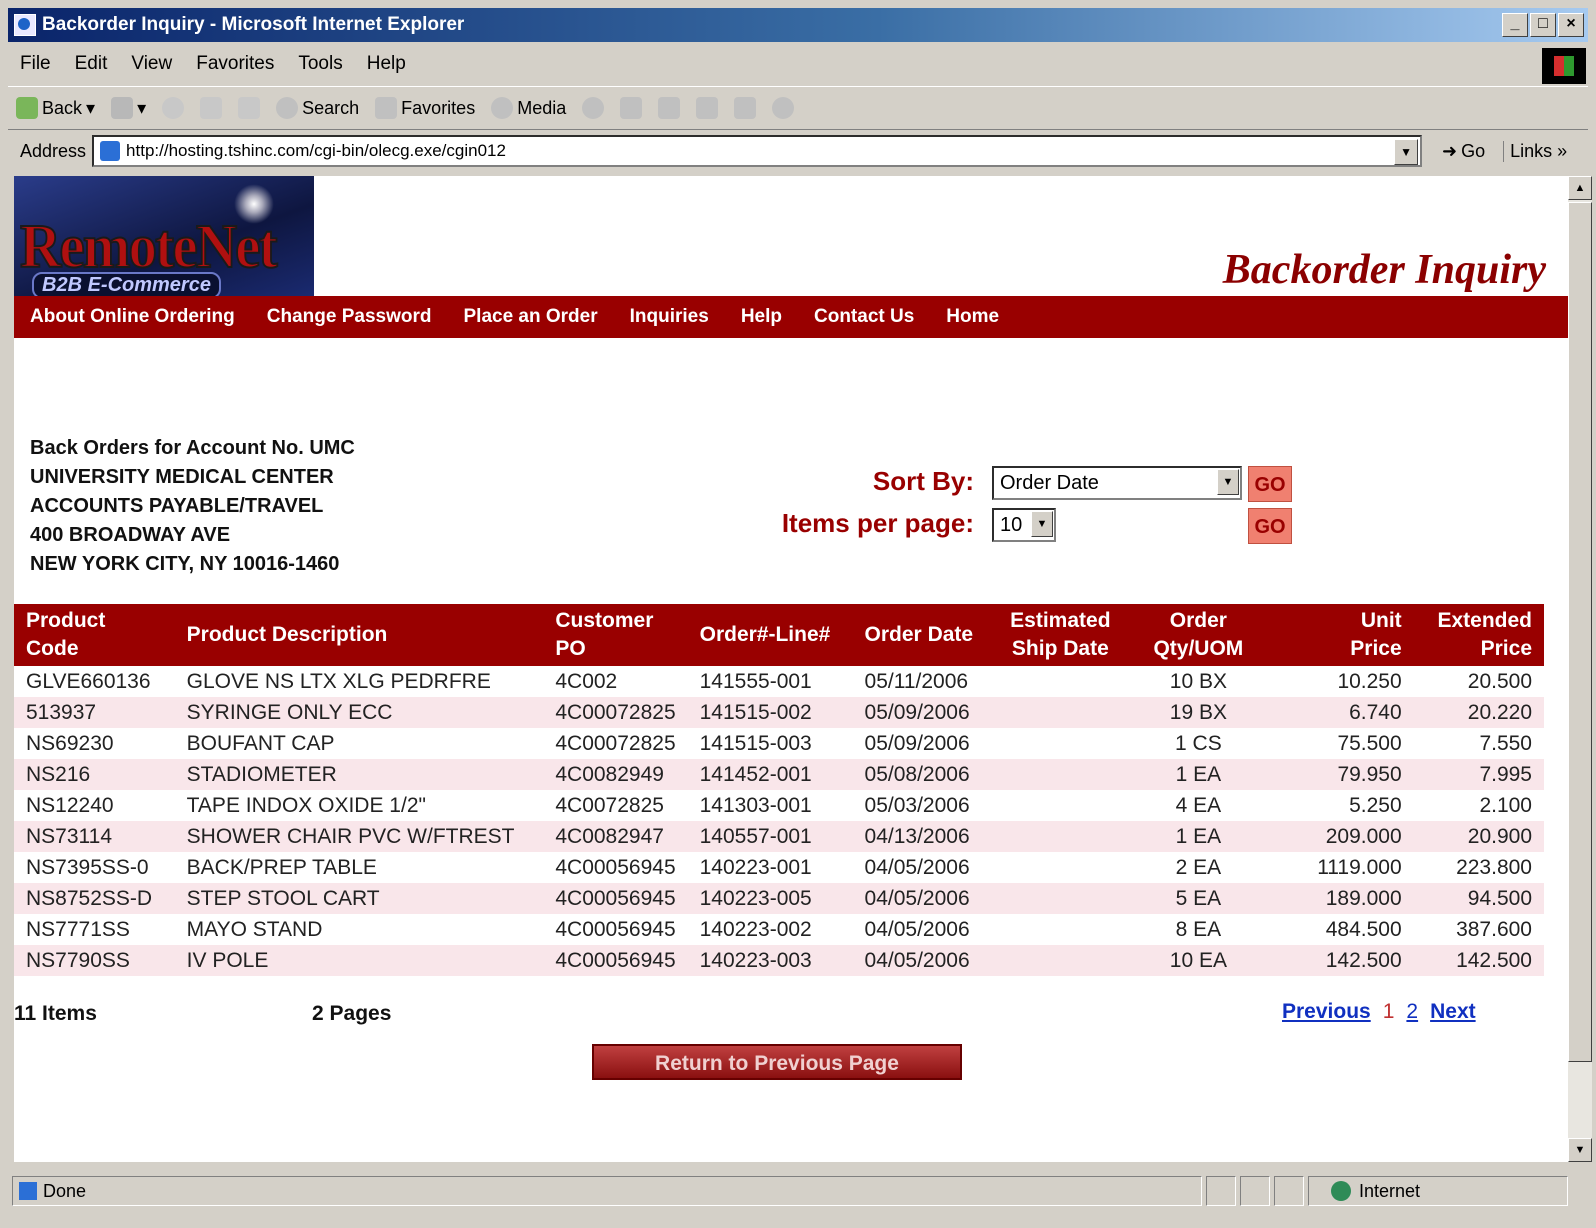 Image resolution: width=1596 pixels, height=1228 pixels. What do you see at coordinates (1338, 635) in the screenshot?
I see `col-unit-price: Unit Price` at bounding box center [1338, 635].